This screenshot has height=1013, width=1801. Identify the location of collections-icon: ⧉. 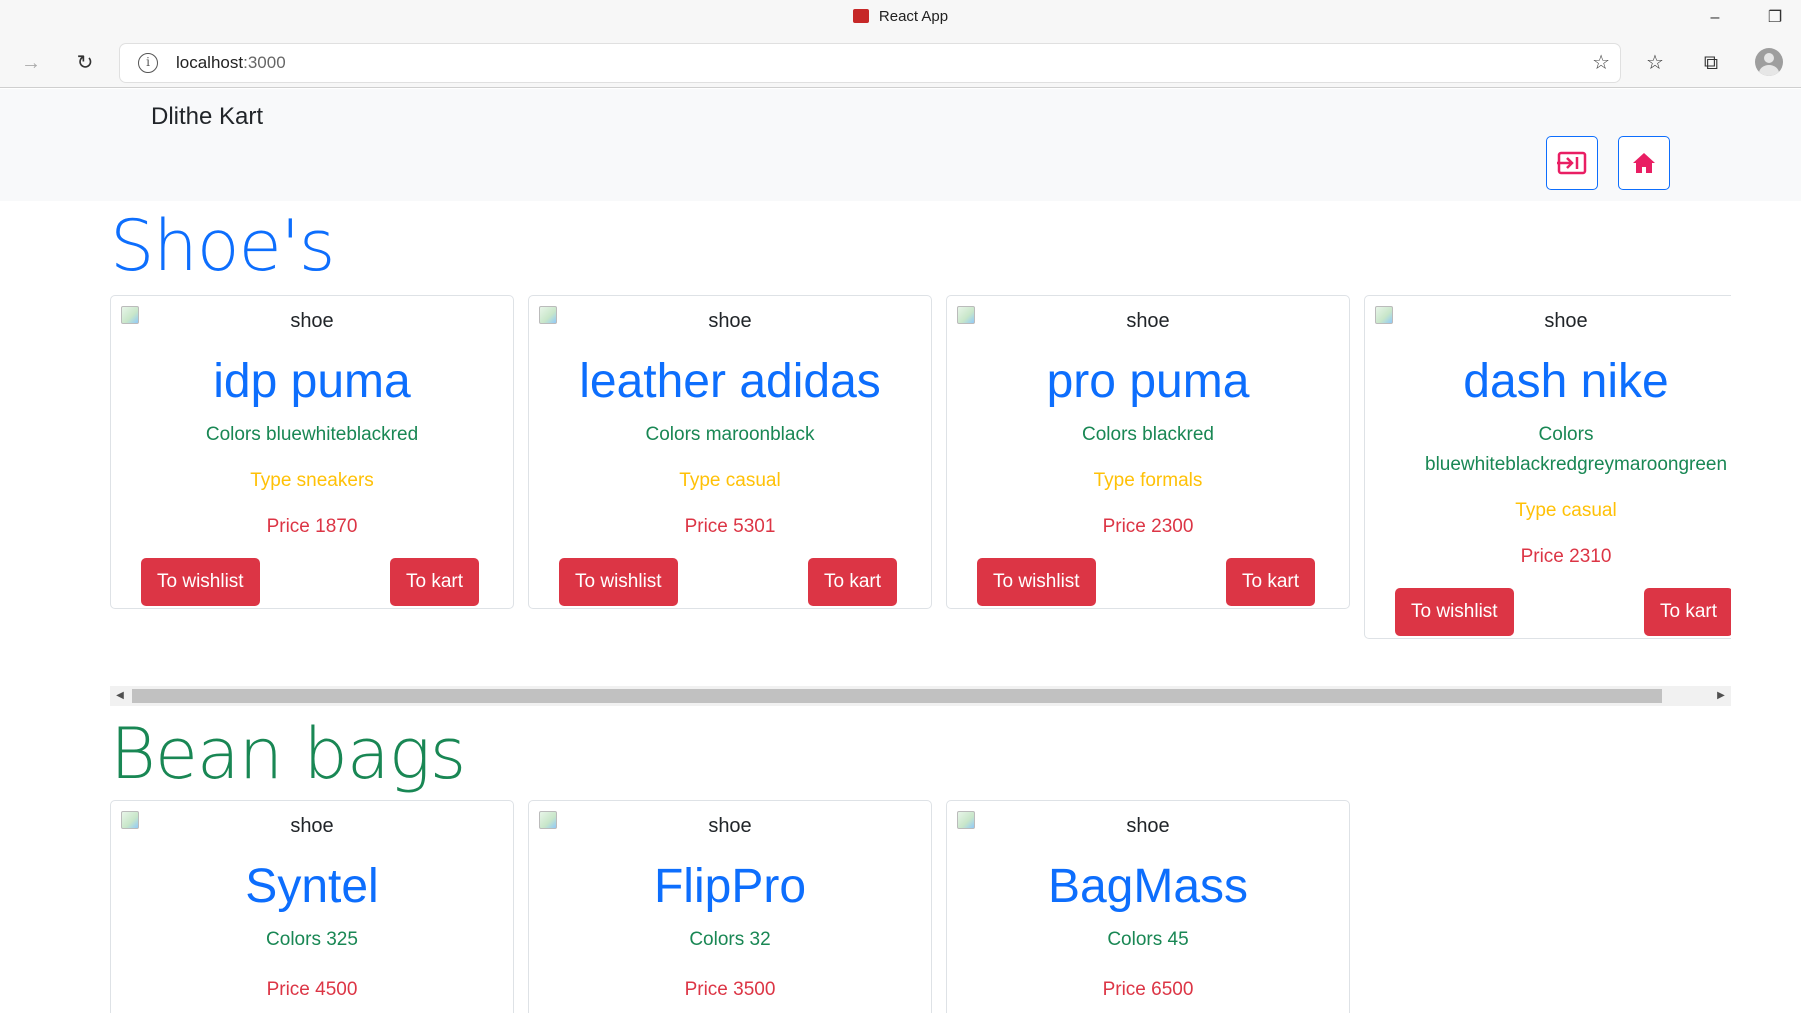
(1711, 63).